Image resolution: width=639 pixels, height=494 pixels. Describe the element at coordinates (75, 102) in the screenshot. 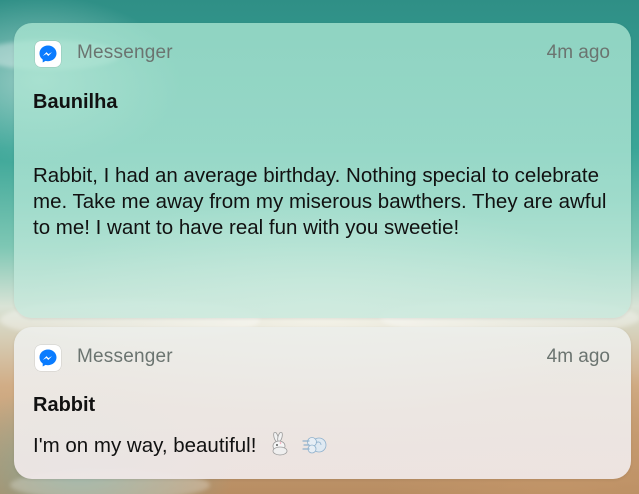

I see `sender-name: Baunilha` at that location.